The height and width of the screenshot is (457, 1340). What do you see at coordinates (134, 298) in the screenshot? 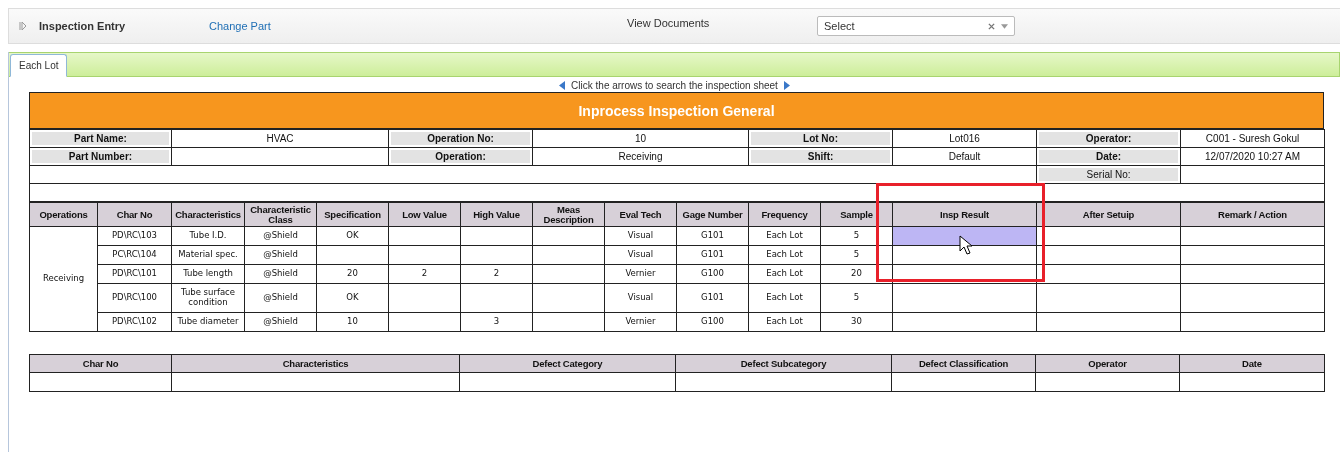
I see `table-cell: PD\RC\100` at bounding box center [134, 298].